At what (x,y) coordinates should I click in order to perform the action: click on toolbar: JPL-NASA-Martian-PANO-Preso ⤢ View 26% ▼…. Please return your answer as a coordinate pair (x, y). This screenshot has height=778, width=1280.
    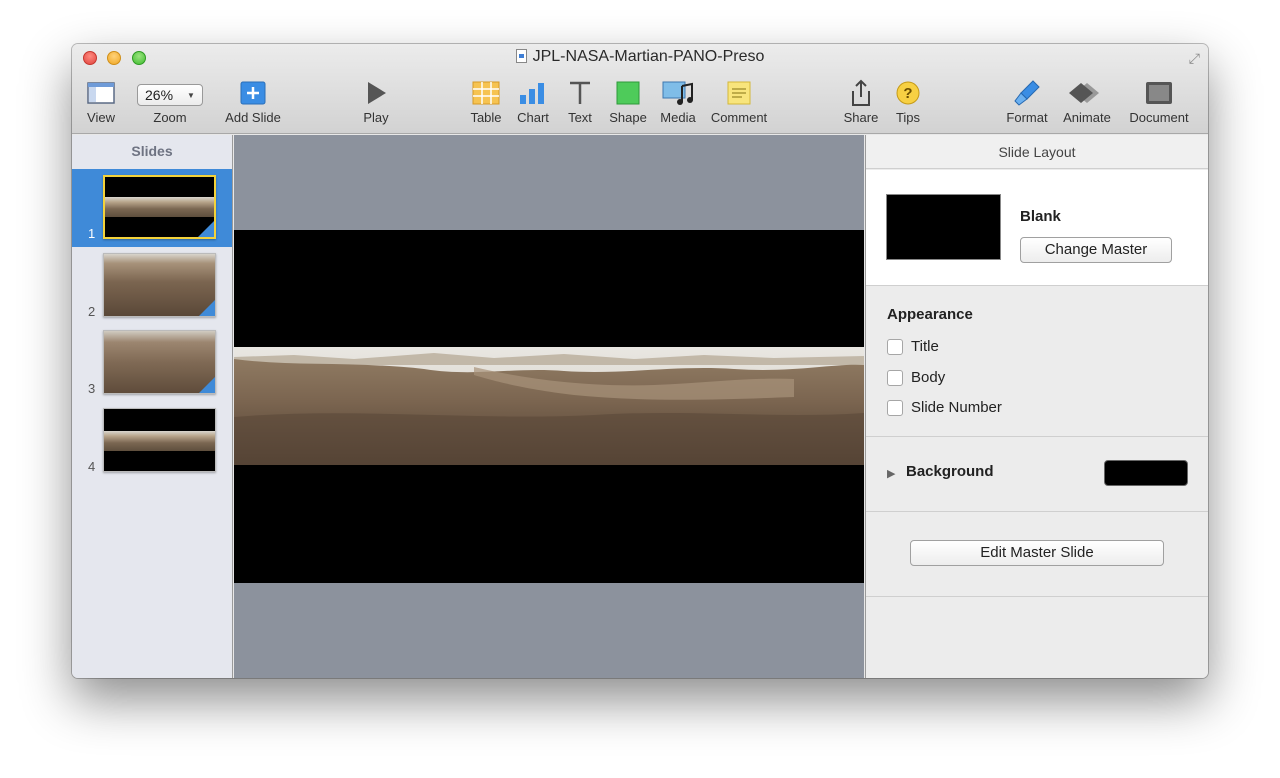
    Looking at the image, I should click on (640, 89).